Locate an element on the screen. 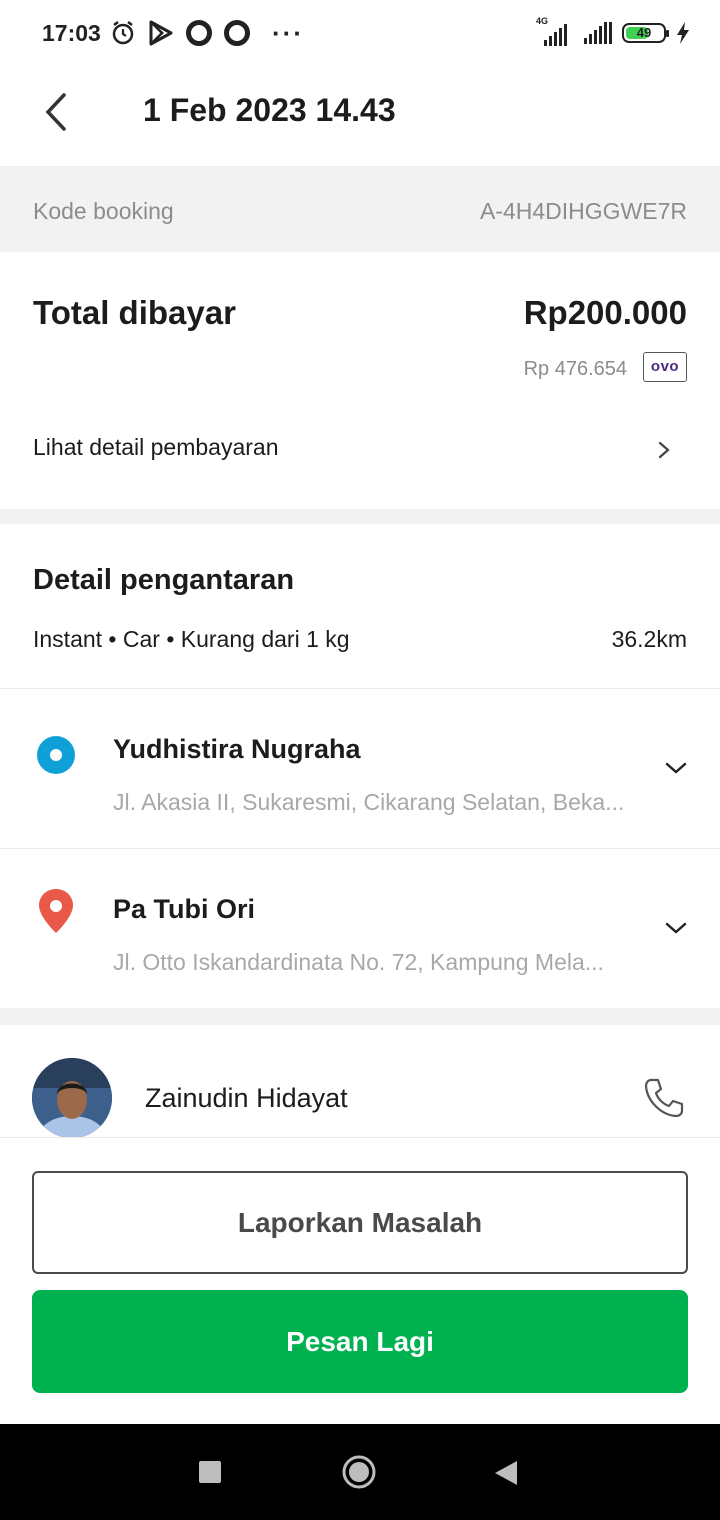 This screenshot has height=1520, width=720. more-icon: ··· is located at coordinates (288, 33).